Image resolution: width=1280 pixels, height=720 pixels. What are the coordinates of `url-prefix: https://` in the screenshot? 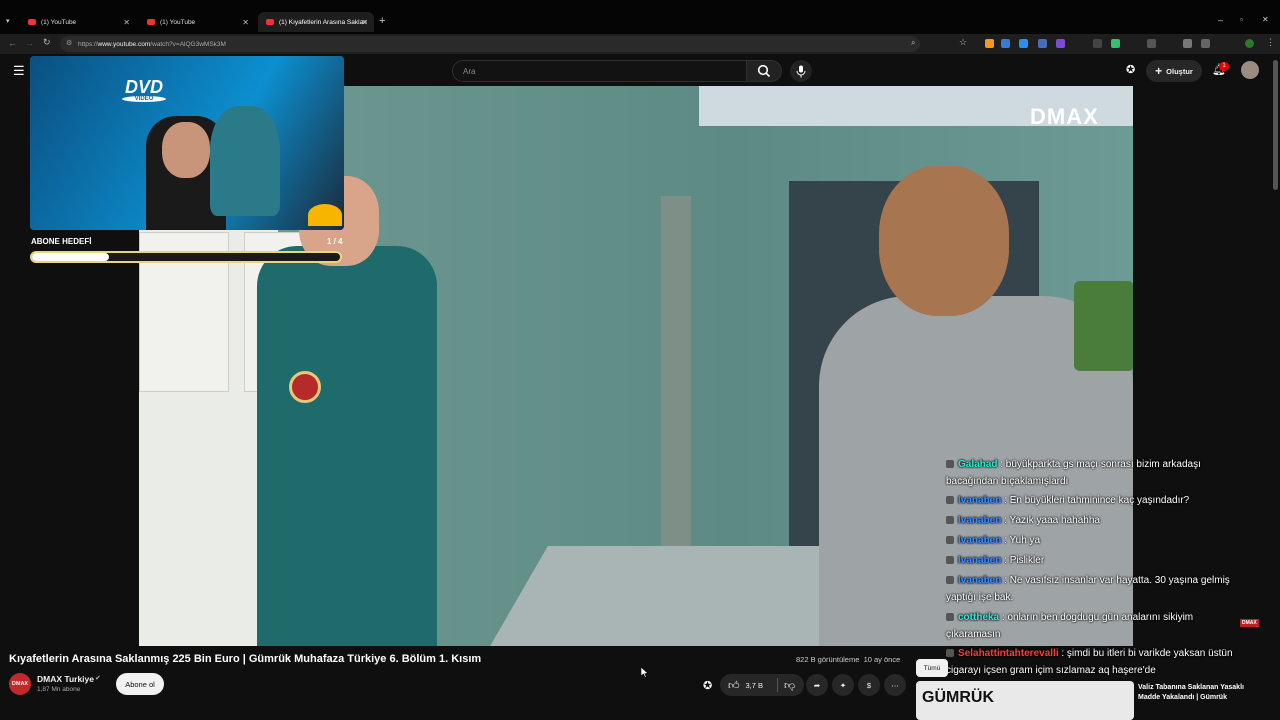 It's located at (88, 44).